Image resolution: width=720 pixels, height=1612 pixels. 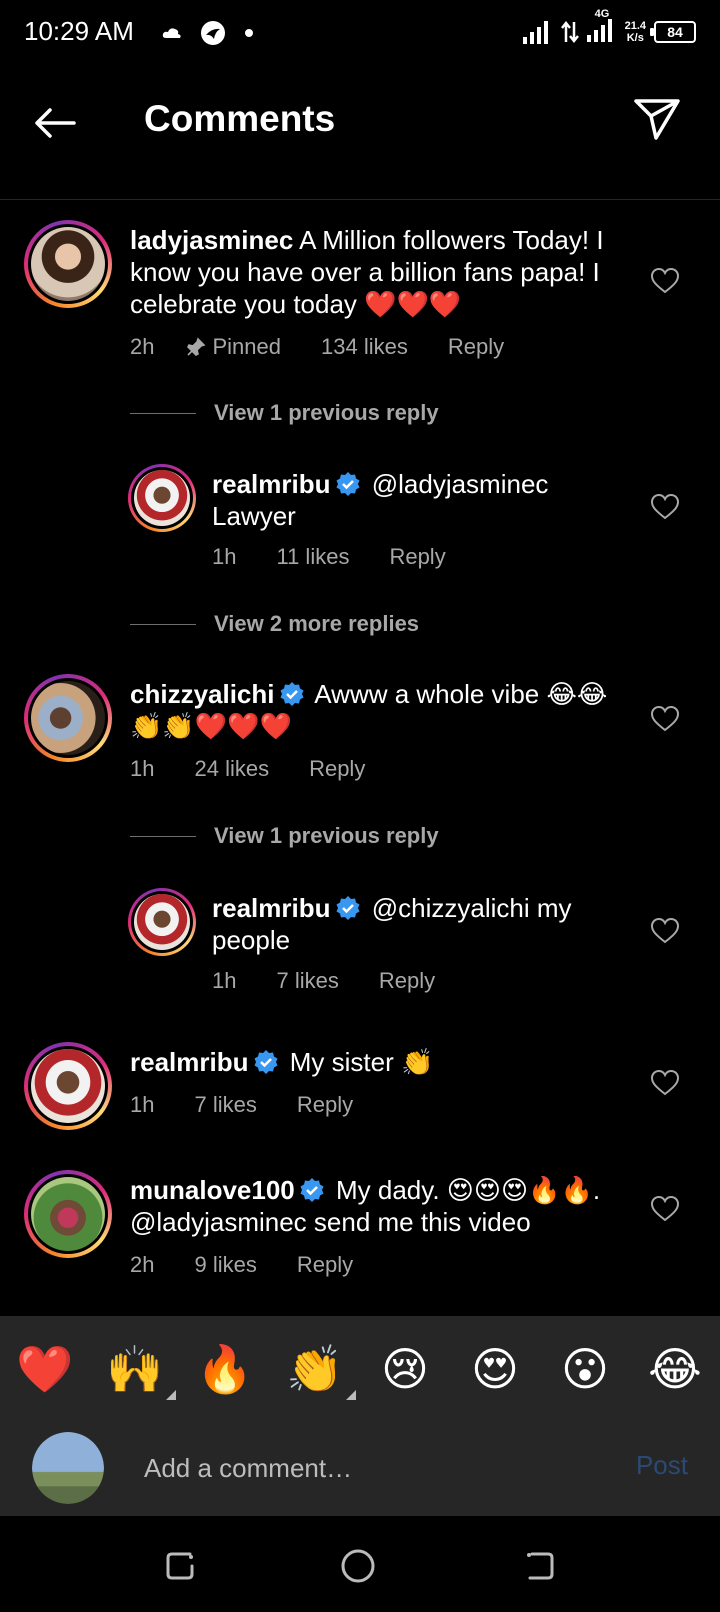 What do you see at coordinates (360, 133) in the screenshot?
I see `header: Comments` at bounding box center [360, 133].